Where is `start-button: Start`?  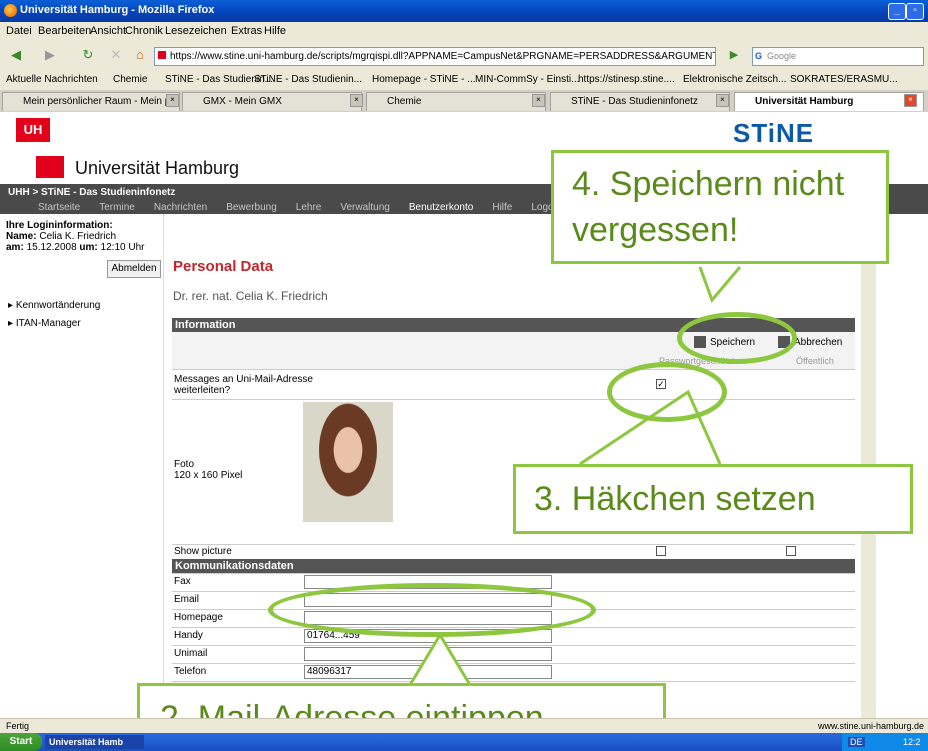
start-button: Start is located at coordinates (21, 742).